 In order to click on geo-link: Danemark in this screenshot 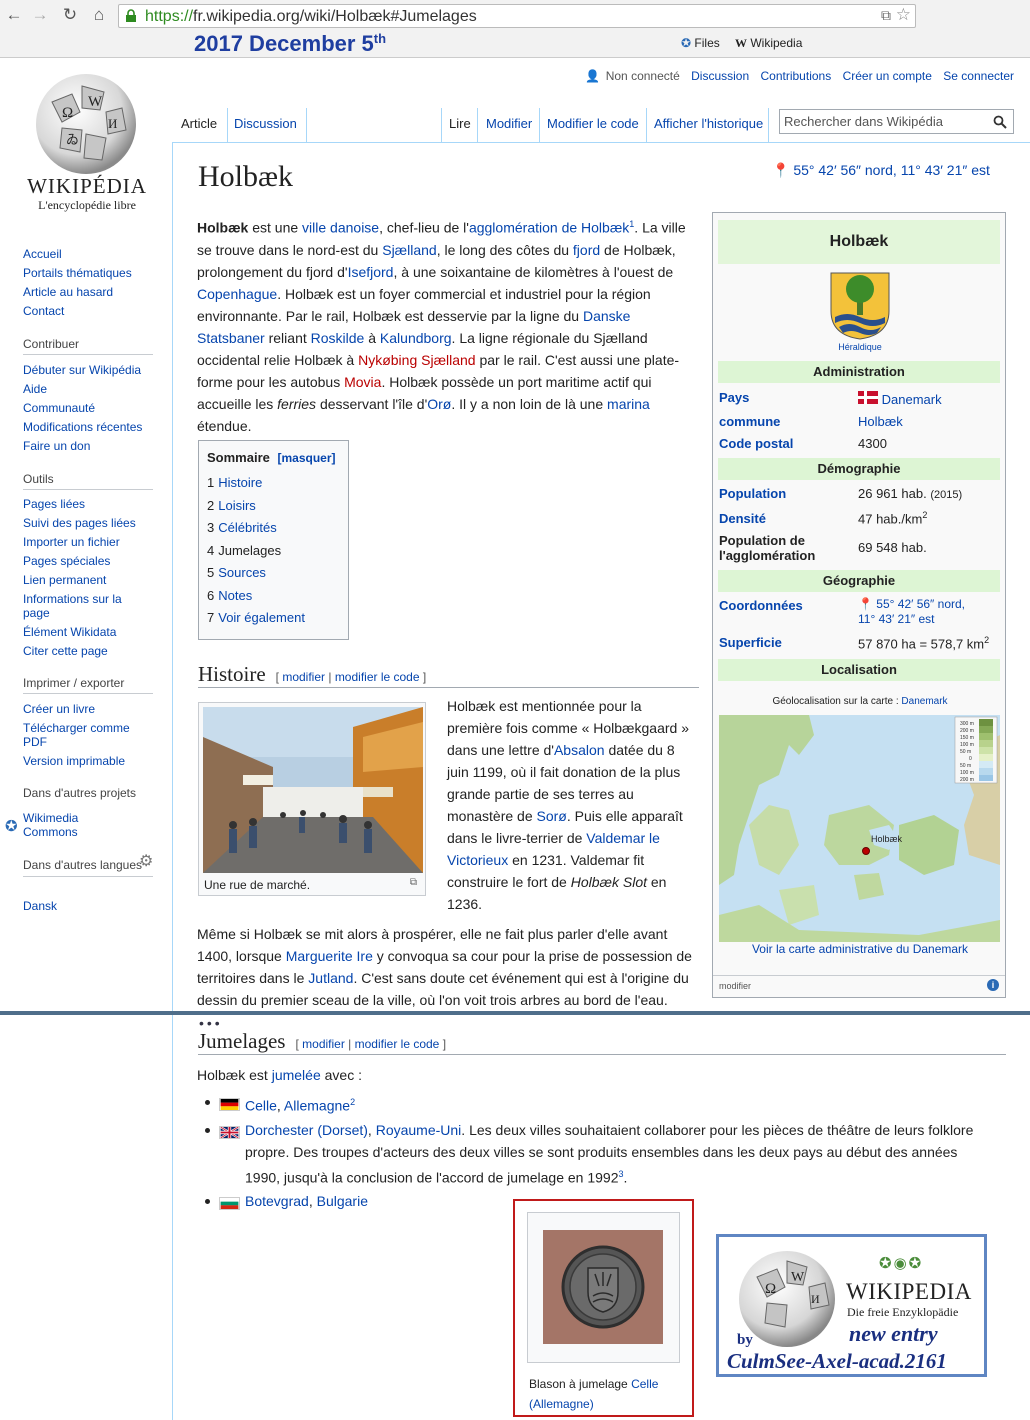, I will do `click(924, 701)`.